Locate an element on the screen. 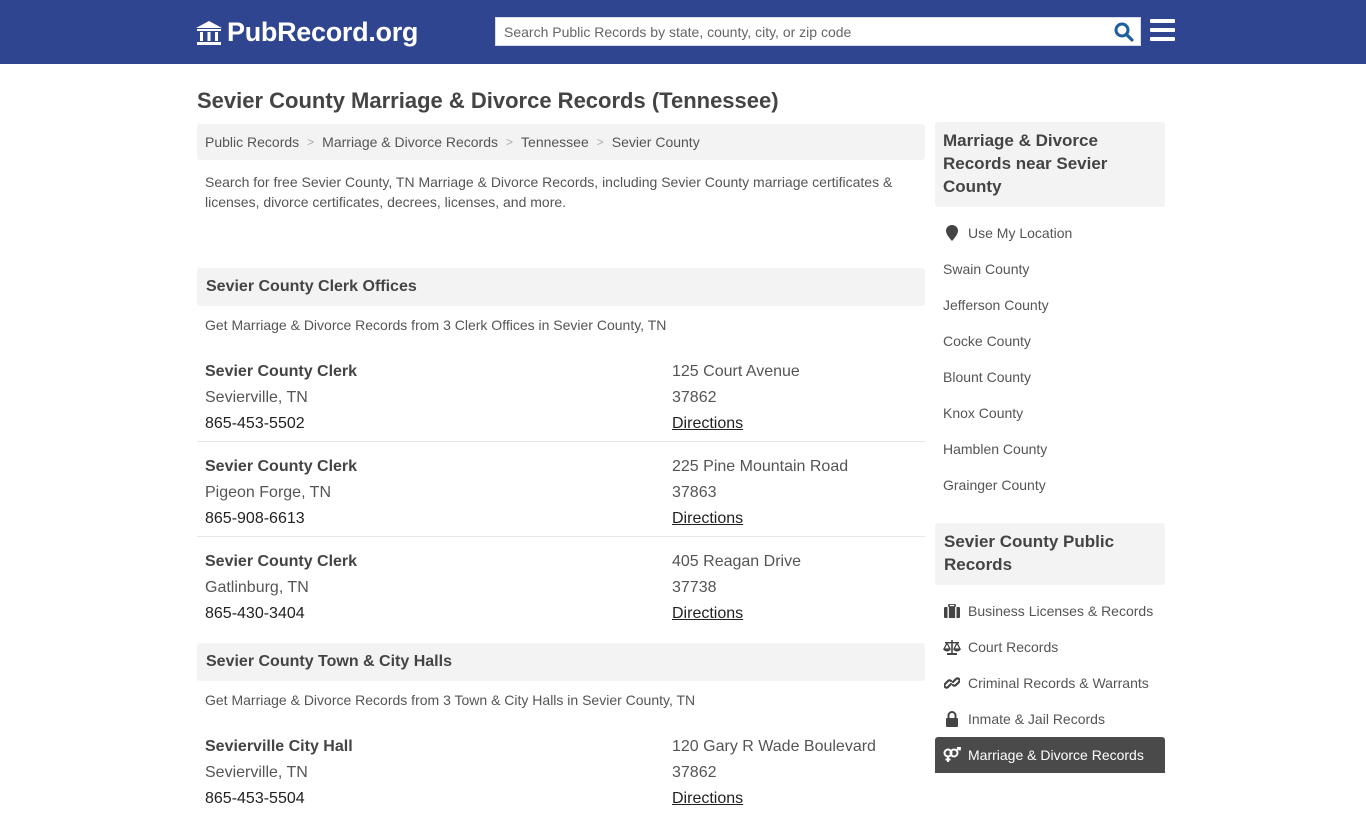 The height and width of the screenshot is (817, 1366). office-name: Sevierville City Hall is located at coordinates (279, 746).